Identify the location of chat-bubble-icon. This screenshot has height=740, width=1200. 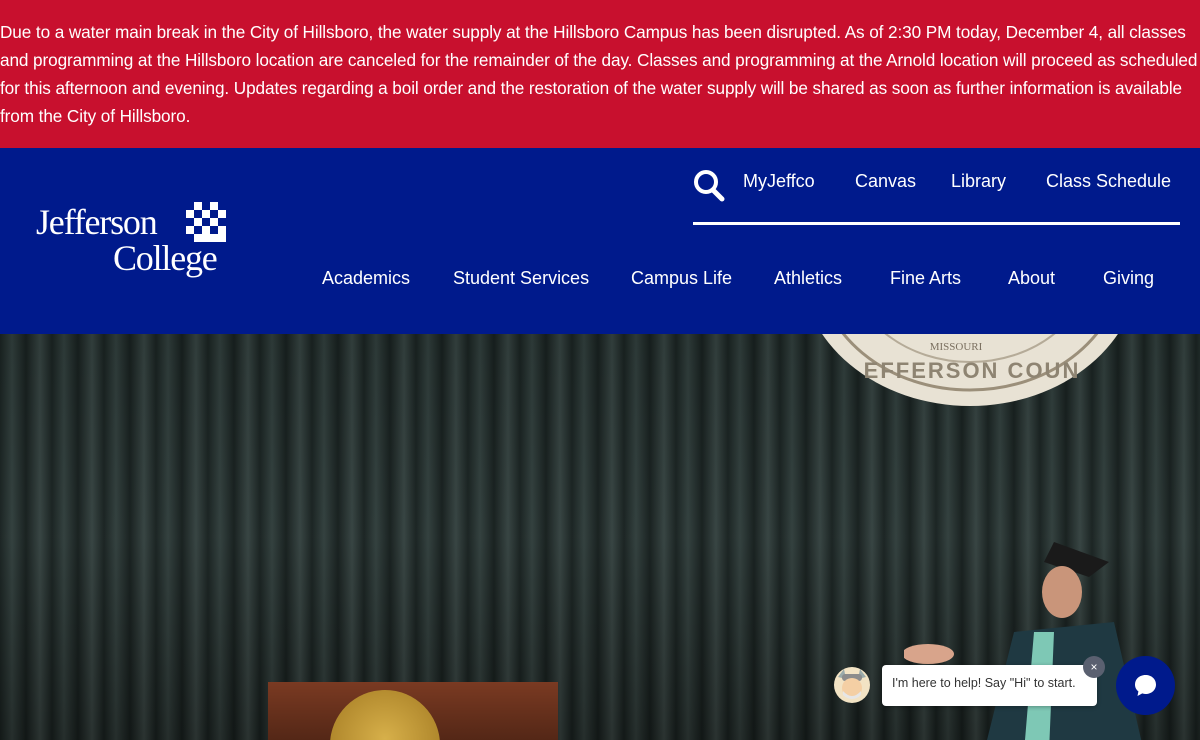
(1145, 685).